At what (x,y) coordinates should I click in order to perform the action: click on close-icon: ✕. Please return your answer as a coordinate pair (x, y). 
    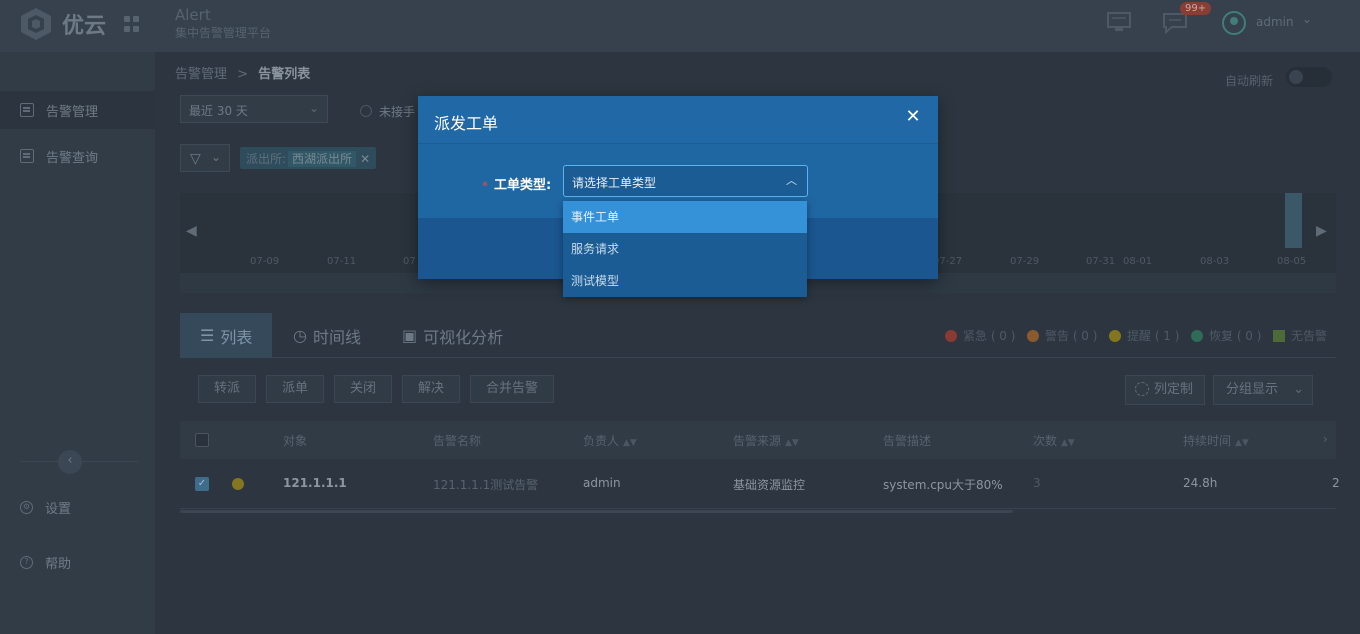
    Looking at the image, I should click on (913, 117).